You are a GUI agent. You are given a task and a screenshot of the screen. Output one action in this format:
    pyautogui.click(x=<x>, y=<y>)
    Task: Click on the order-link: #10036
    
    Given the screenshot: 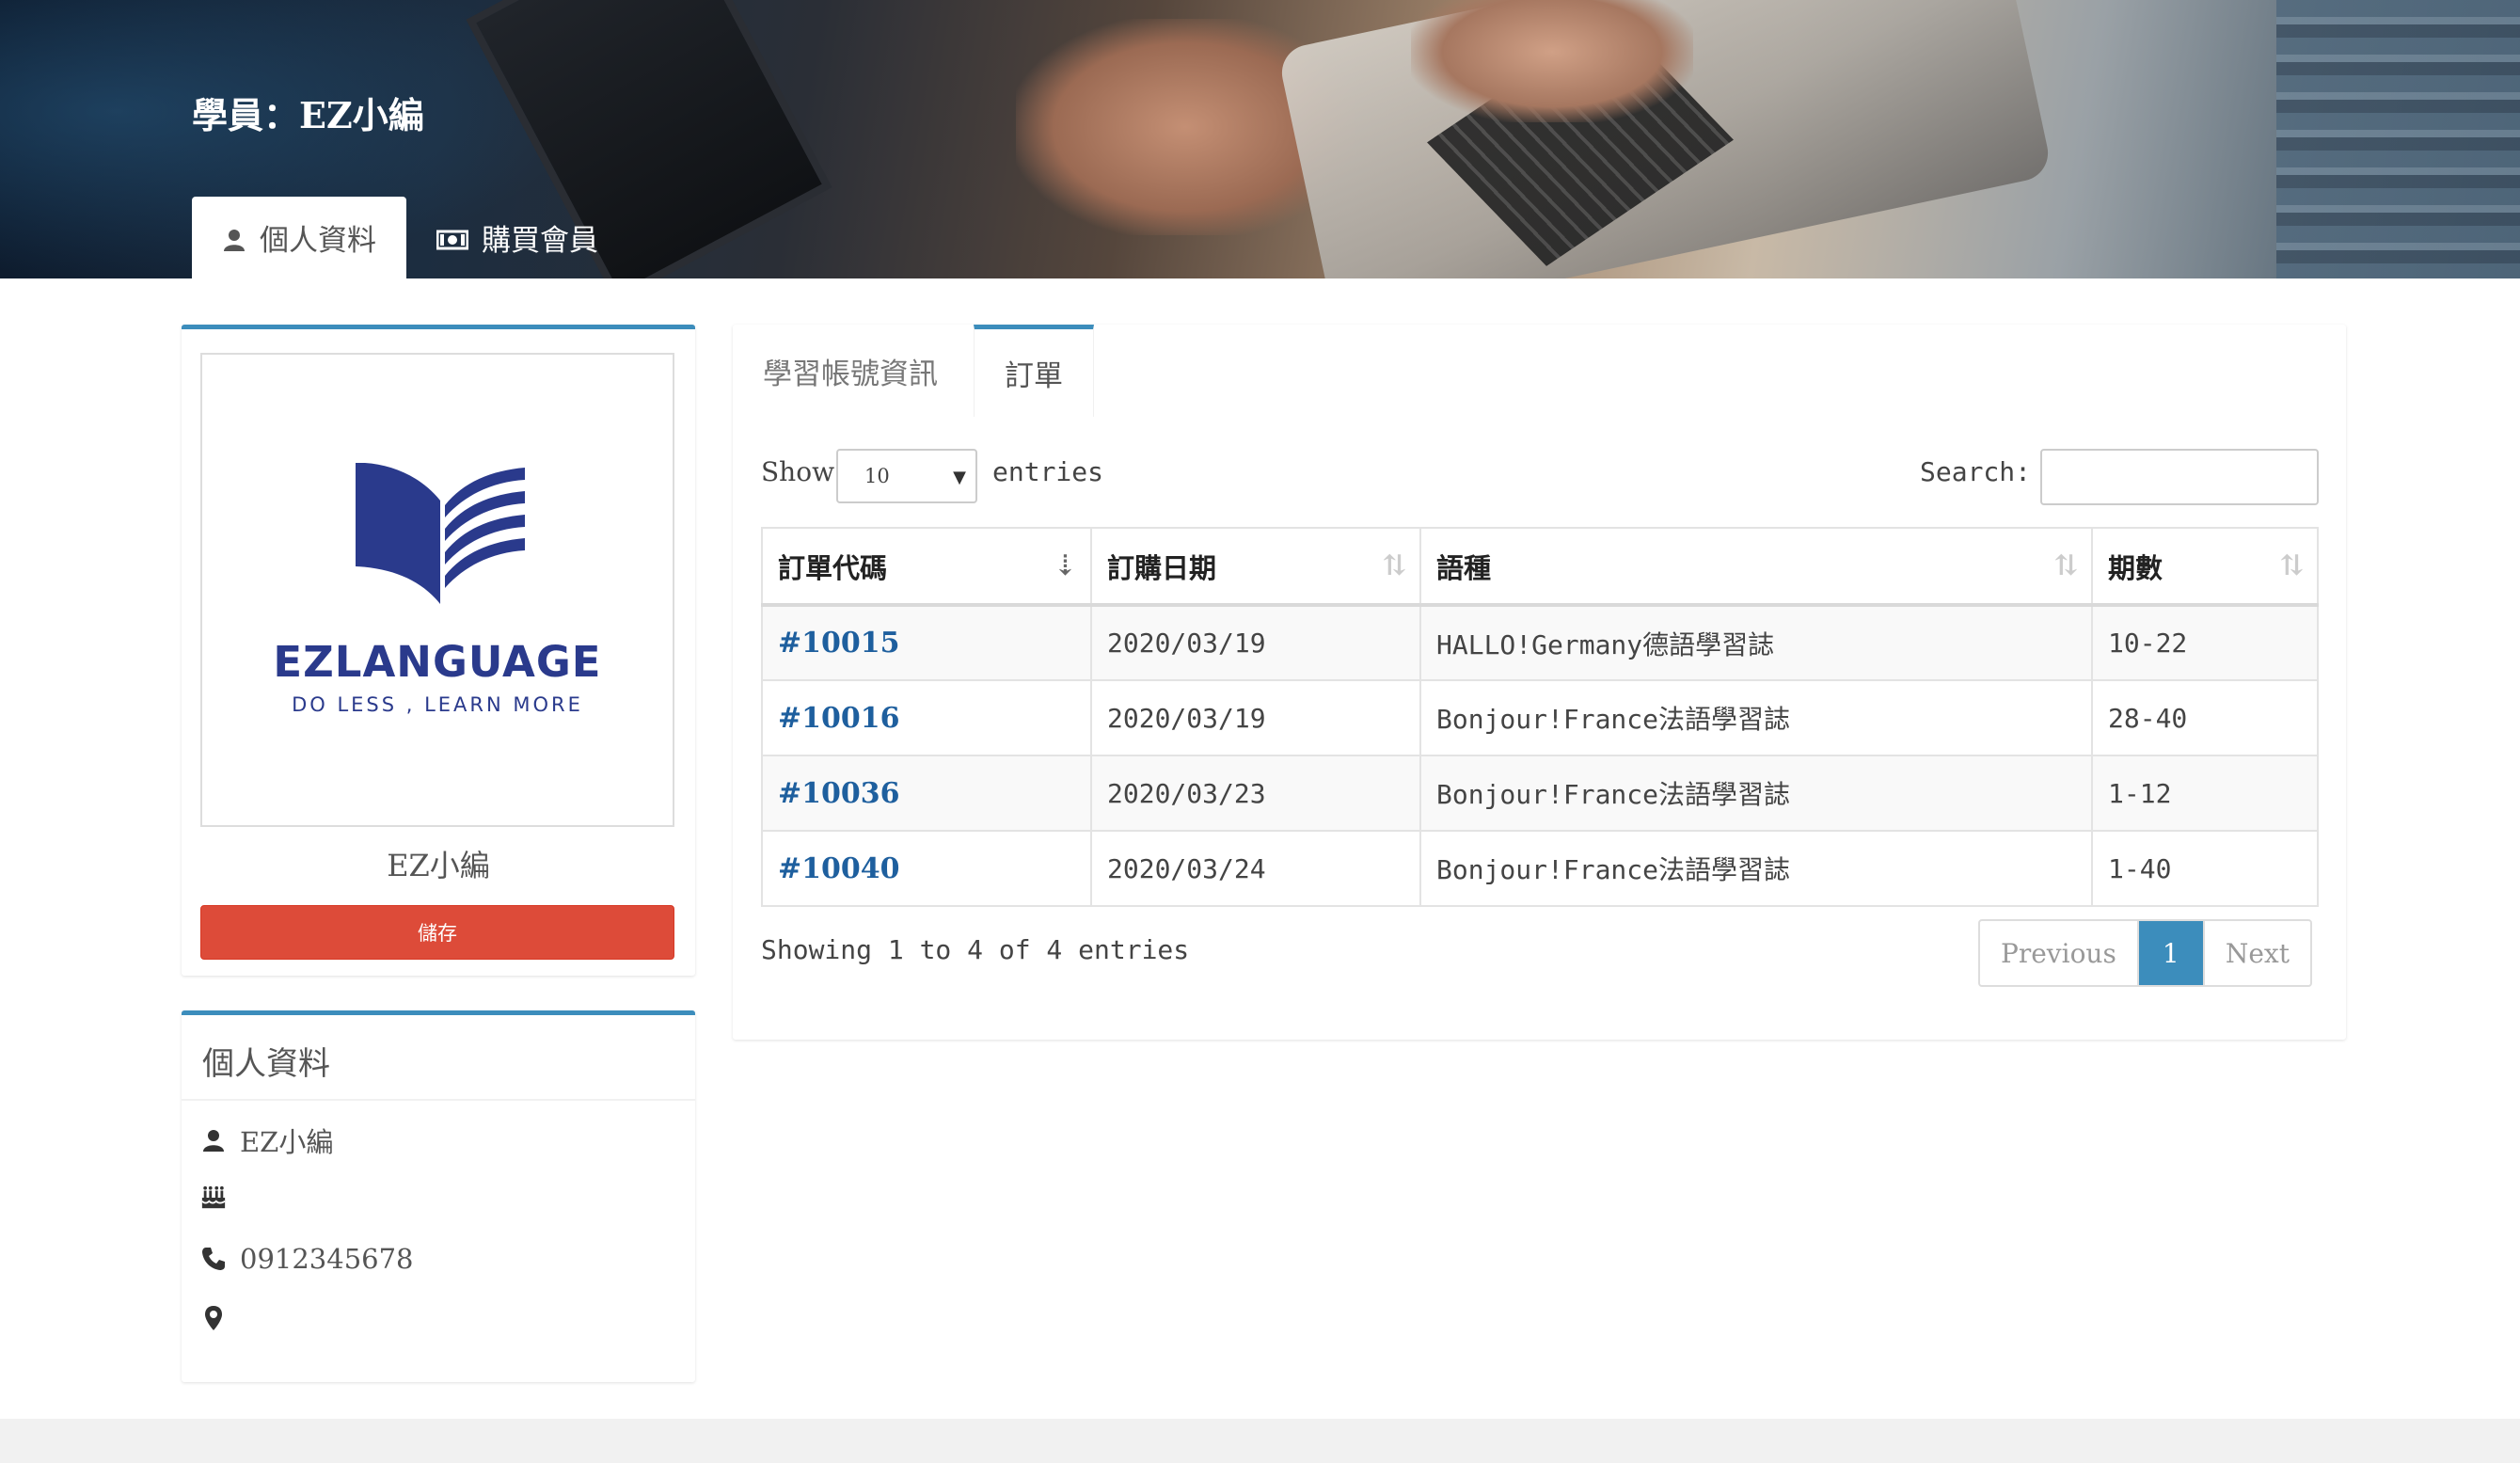 What is the action you would take?
    pyautogui.click(x=839, y=793)
    